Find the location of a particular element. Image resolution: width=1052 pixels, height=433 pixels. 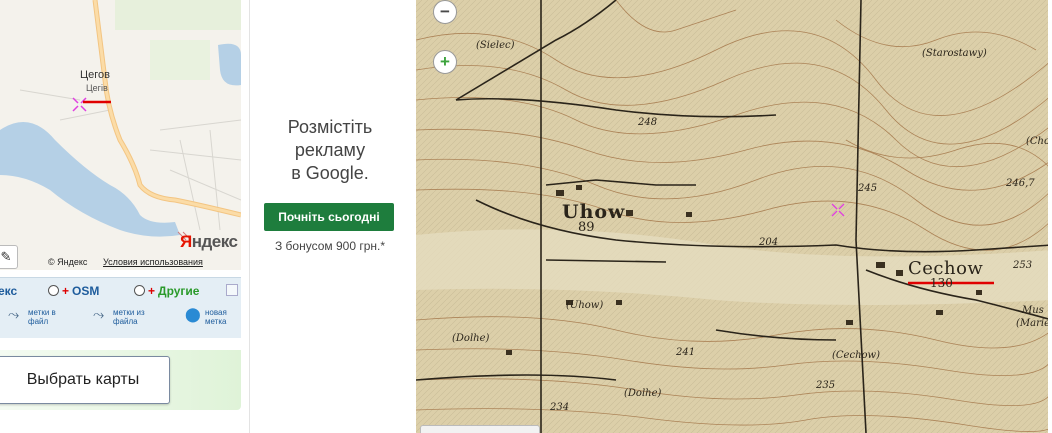

map-label: (Cechow) is located at coordinates (856, 355).